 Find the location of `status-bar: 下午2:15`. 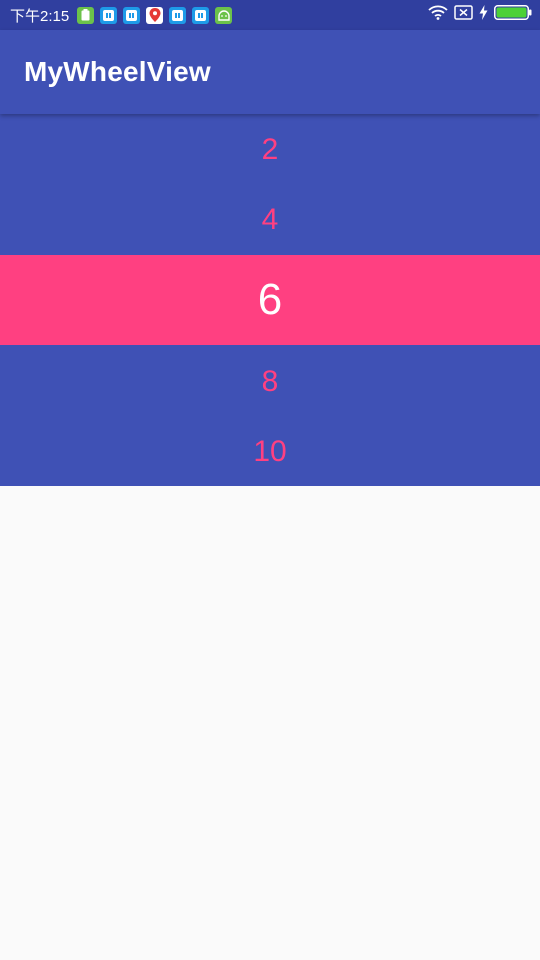

status-bar: 下午2:15 is located at coordinates (270, 15).